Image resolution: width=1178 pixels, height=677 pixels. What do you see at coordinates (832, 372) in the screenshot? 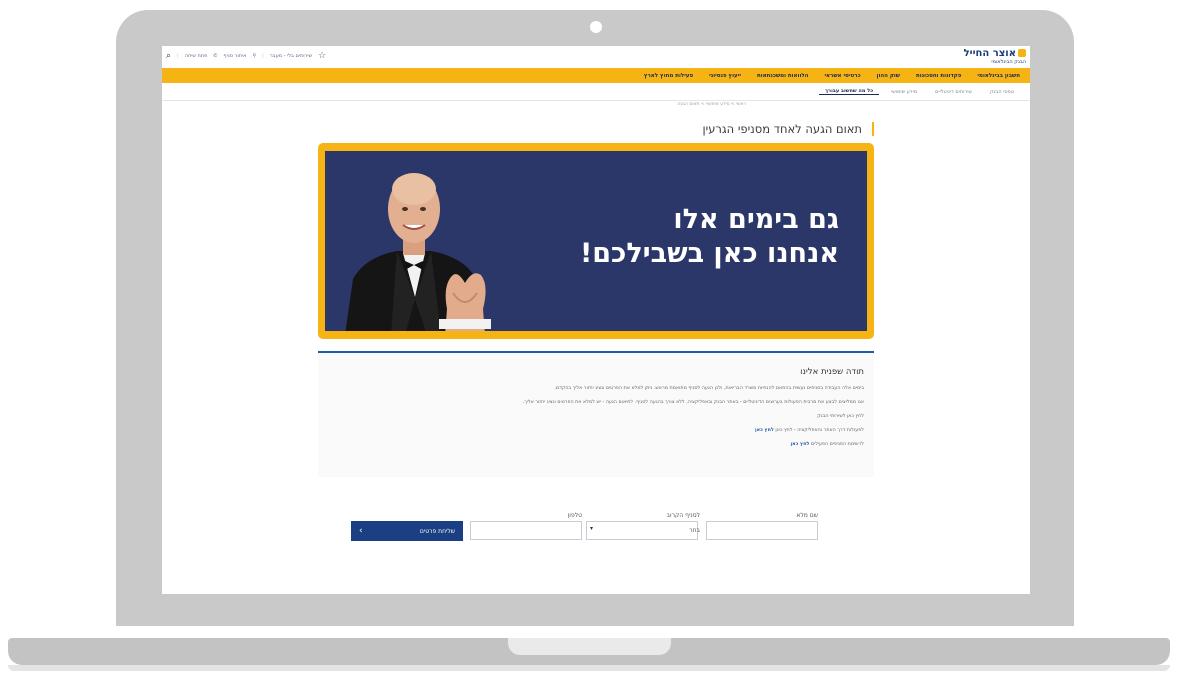
I see `info-title: תודה שפנית אלינו` at bounding box center [832, 372].